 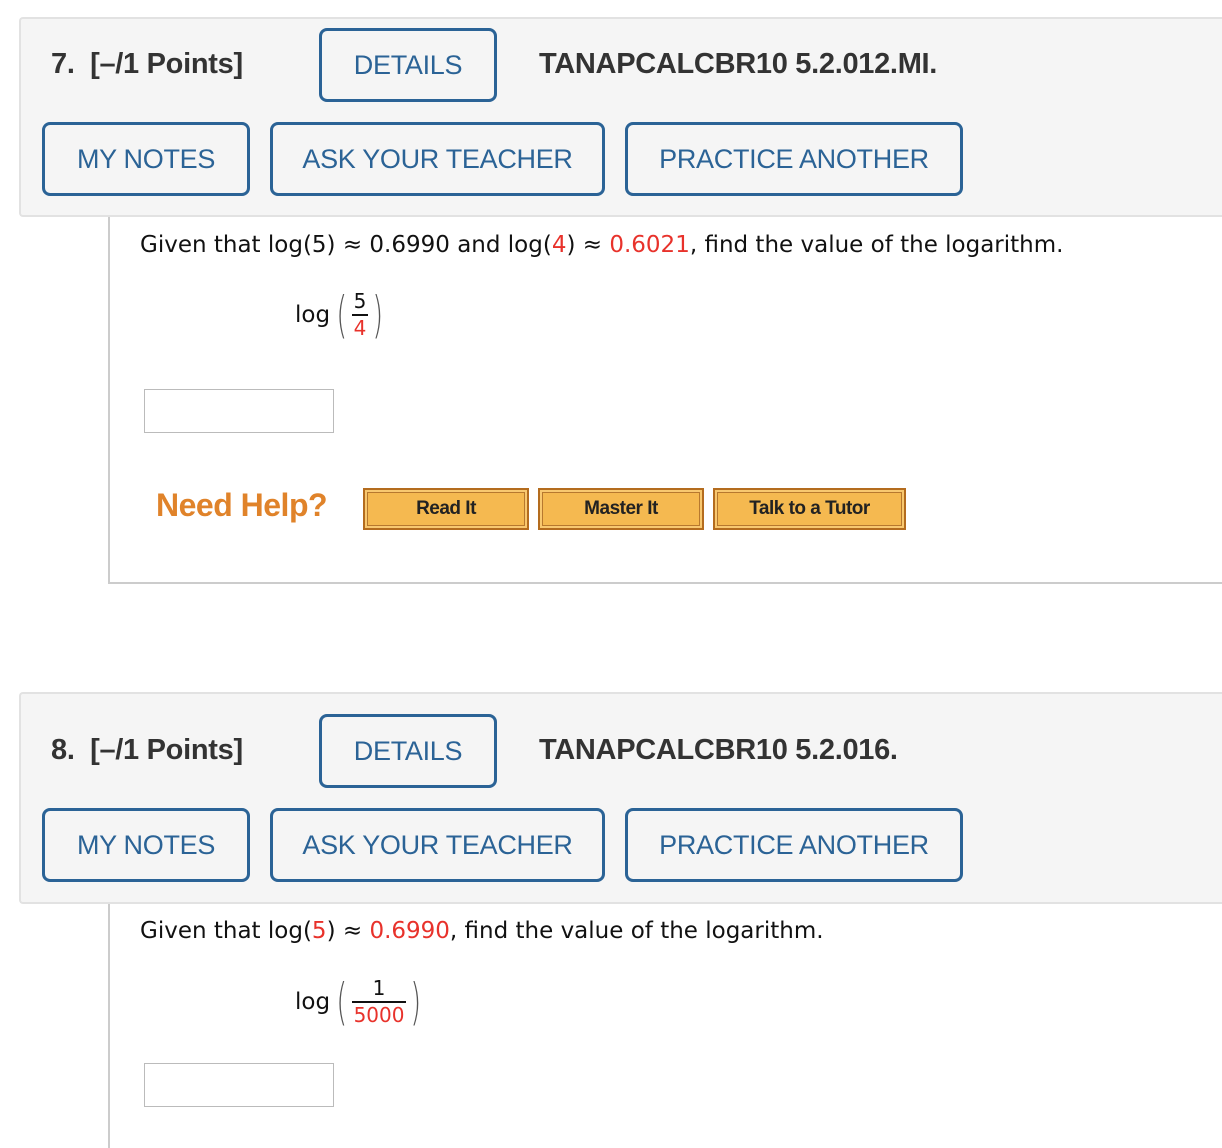 What do you see at coordinates (63, 750) in the screenshot?
I see `question-number: 8.` at bounding box center [63, 750].